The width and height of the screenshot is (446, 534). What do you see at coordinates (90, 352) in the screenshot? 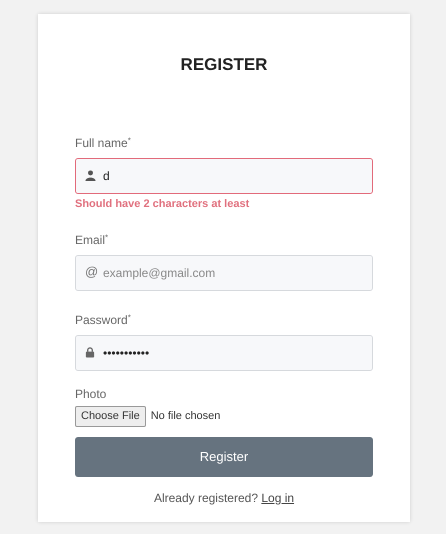
I see `lock-icon` at bounding box center [90, 352].